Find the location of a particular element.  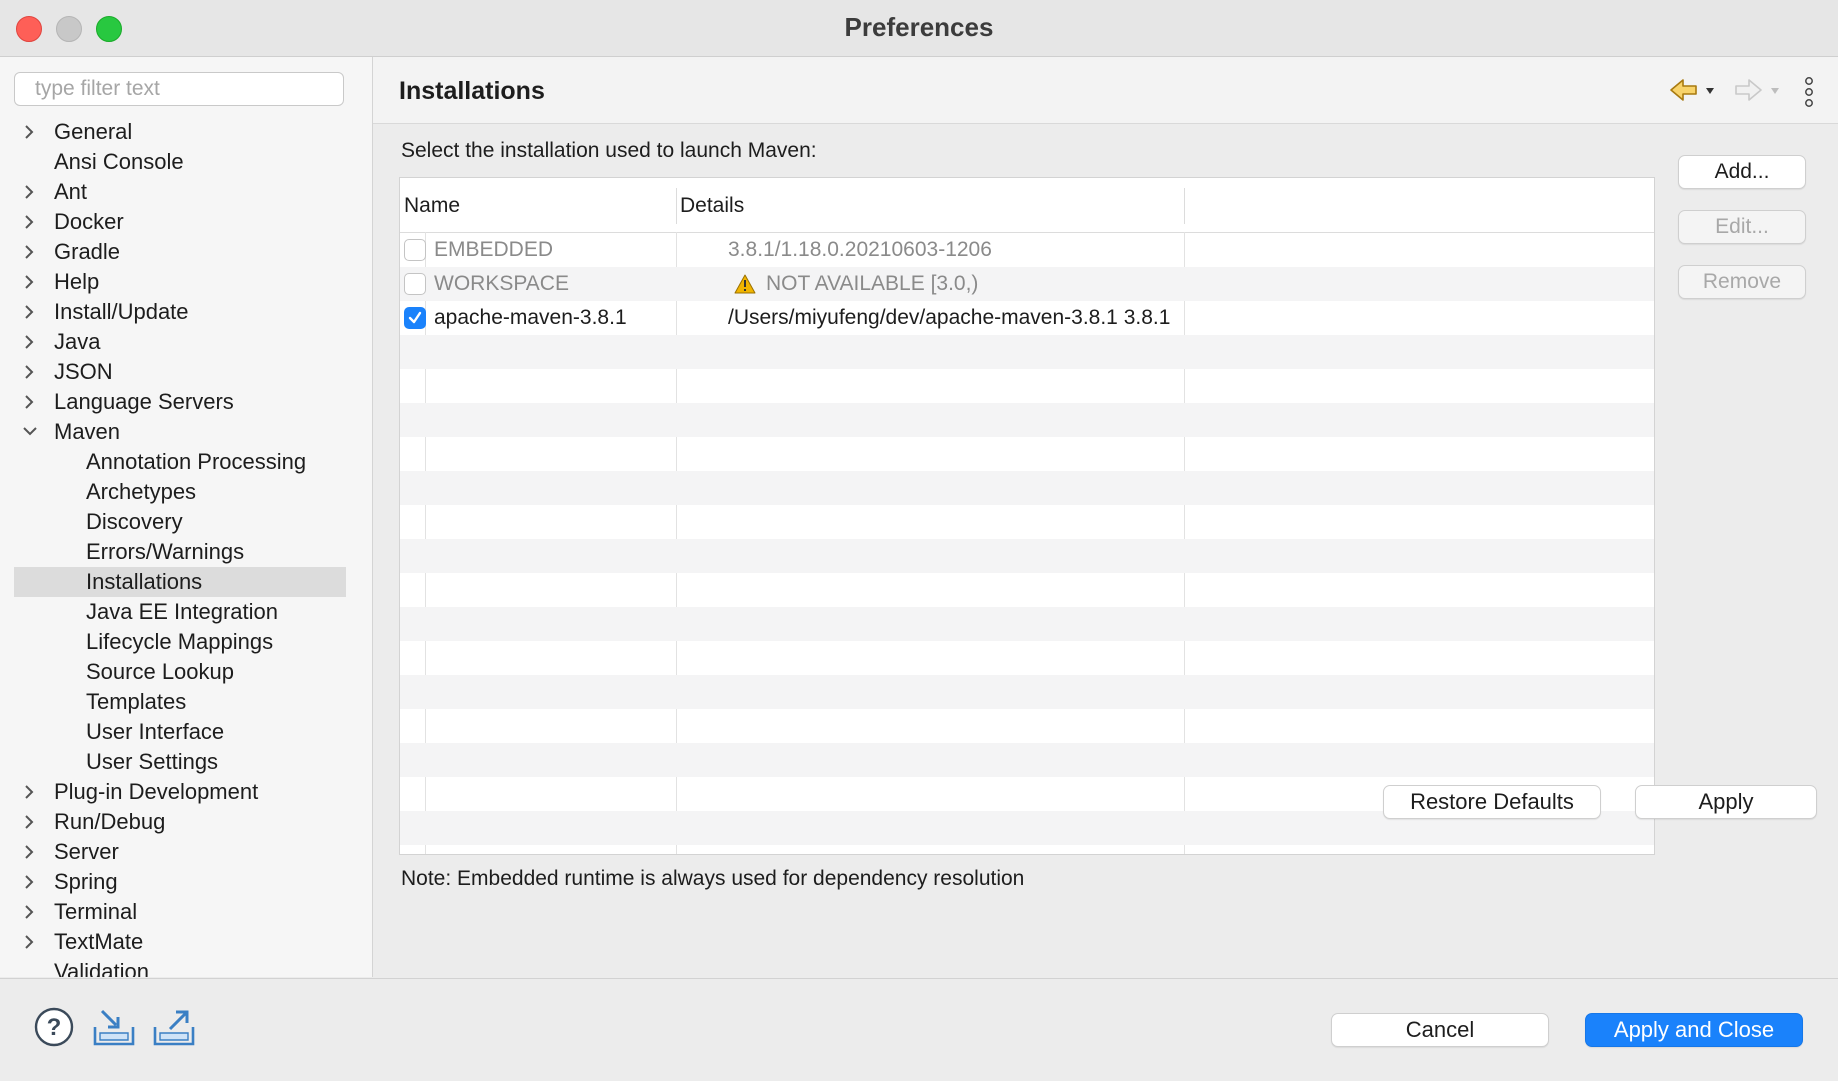

sidebar-item: Errors/Warnings is located at coordinates (186, 552).